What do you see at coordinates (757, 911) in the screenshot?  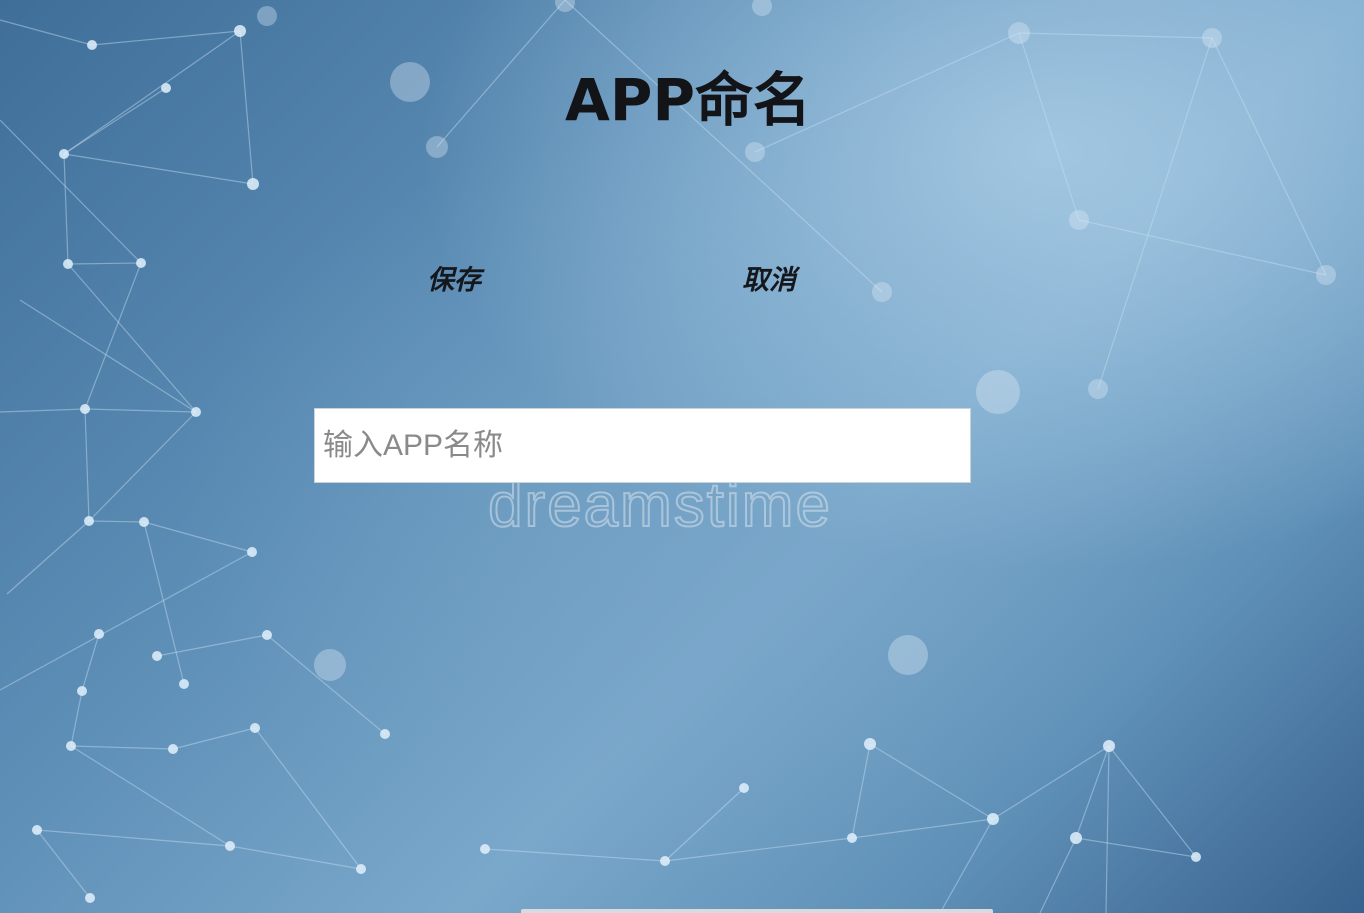 I see `bottom-scroll-indicator` at bounding box center [757, 911].